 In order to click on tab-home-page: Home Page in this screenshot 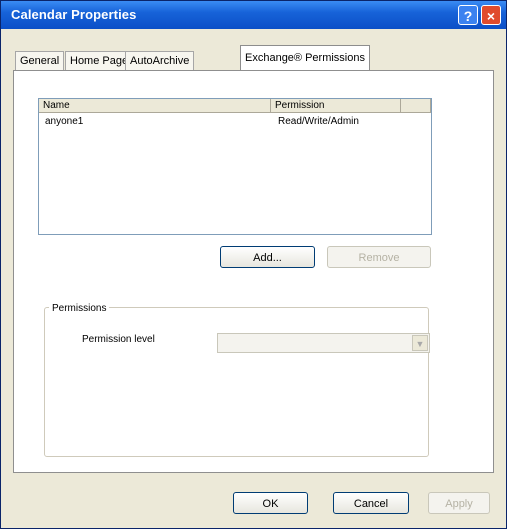, I will do `click(99, 60)`.